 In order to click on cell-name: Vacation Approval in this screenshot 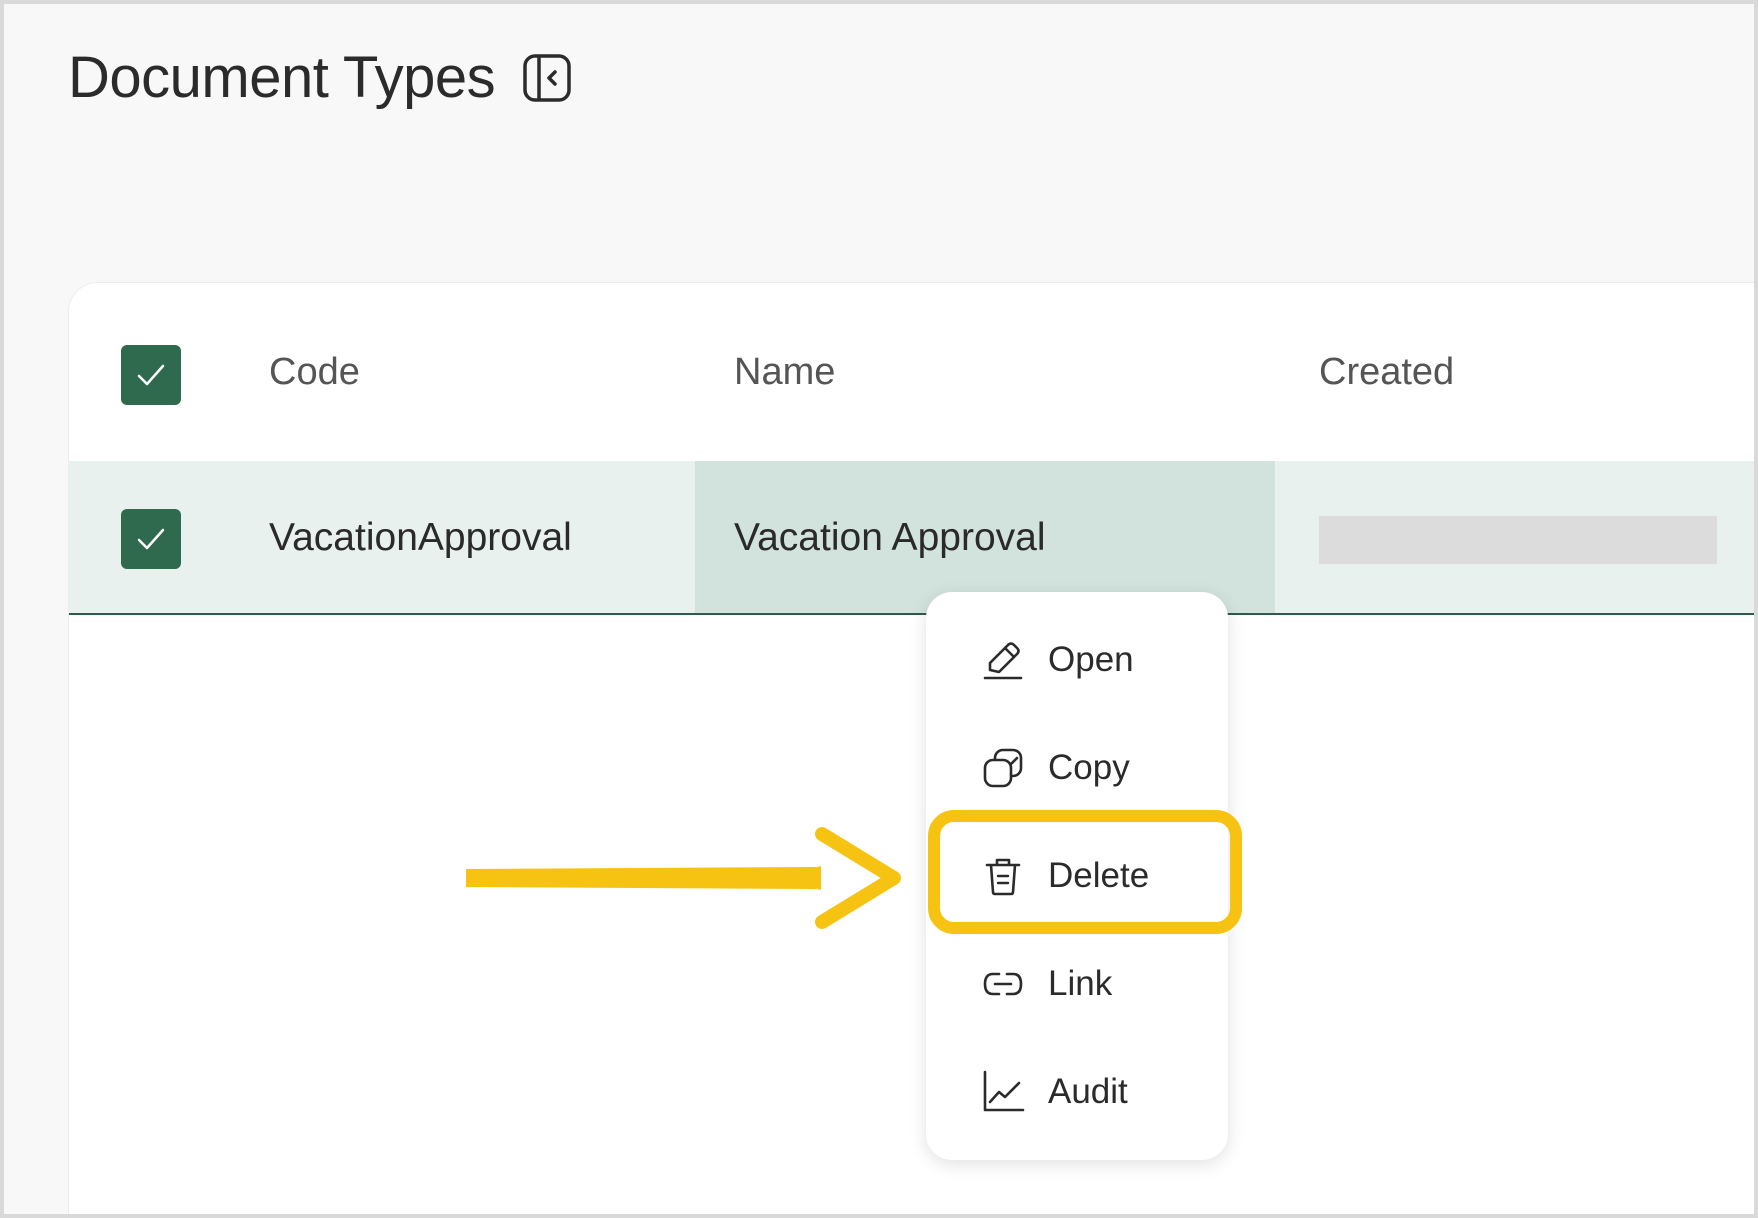, I will do `click(890, 537)`.